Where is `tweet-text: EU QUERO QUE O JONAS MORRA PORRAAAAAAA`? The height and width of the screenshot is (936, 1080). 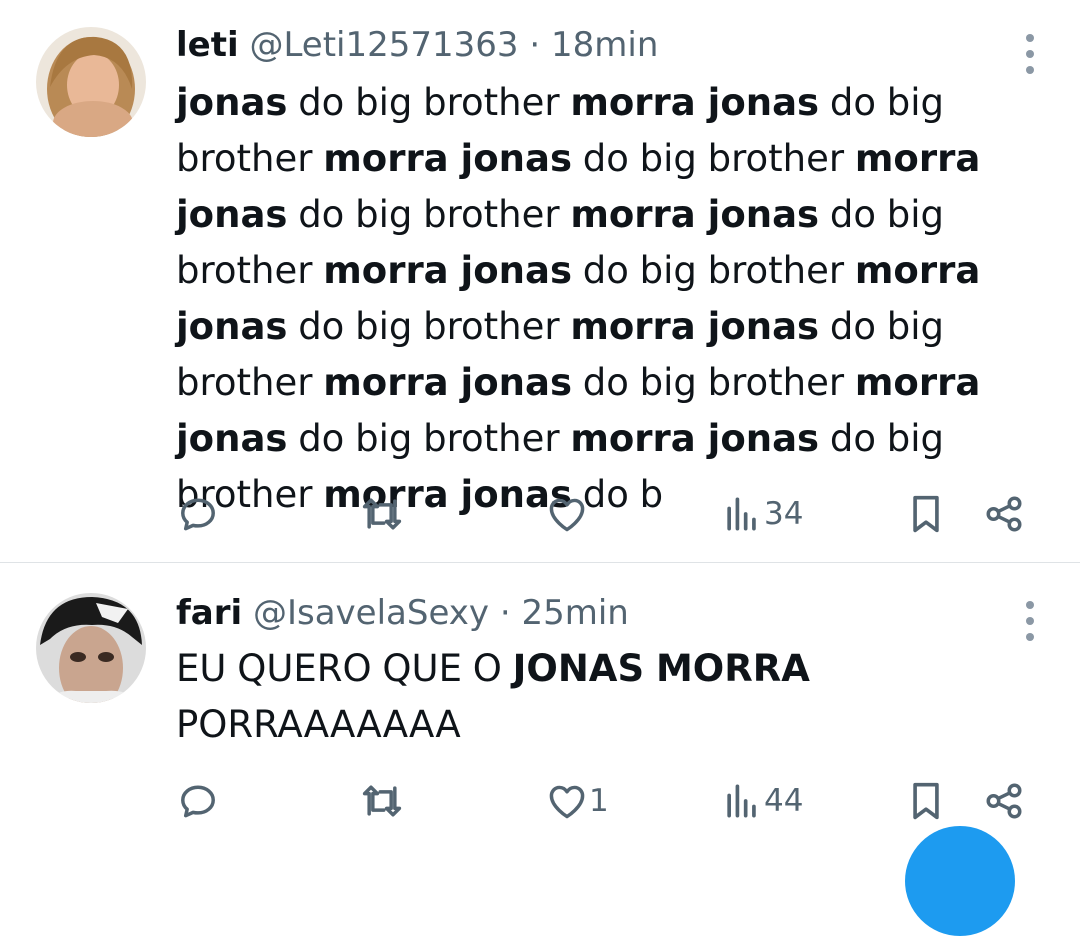
tweet-text: EU QUERO QUE O JONAS MORRA PORRAAAAAAA is located at coordinates (526, 697).